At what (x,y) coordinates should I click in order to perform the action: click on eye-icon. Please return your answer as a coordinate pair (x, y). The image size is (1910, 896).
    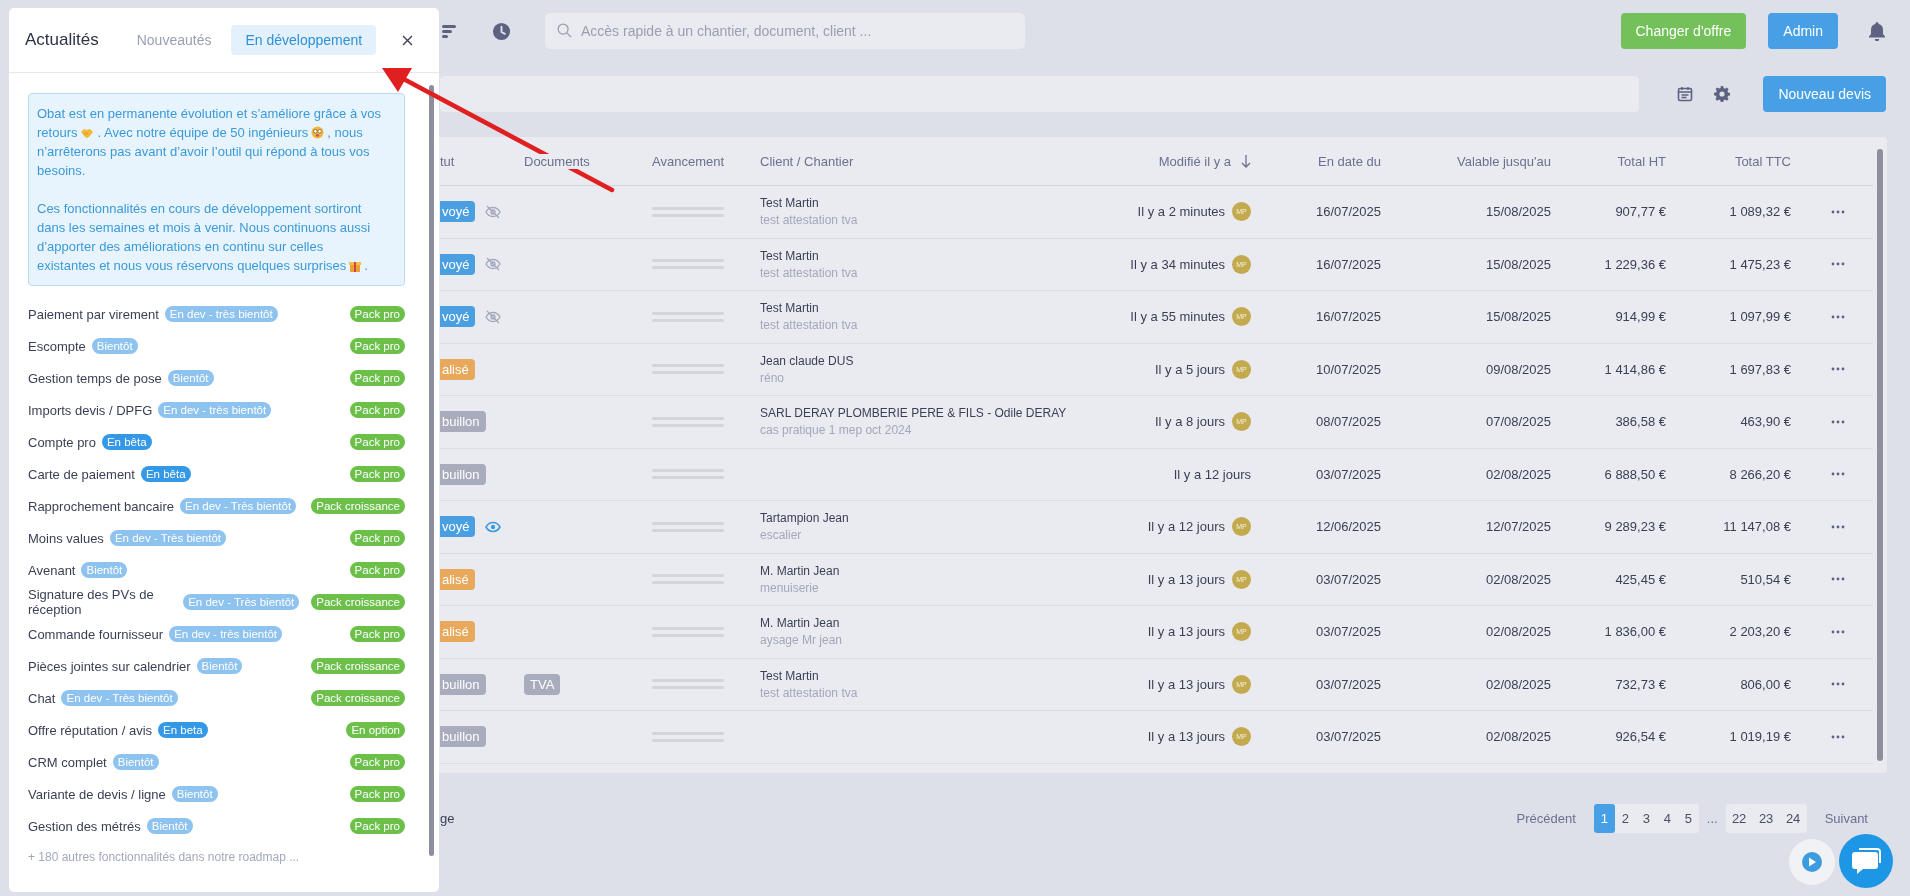
    Looking at the image, I should click on (493, 526).